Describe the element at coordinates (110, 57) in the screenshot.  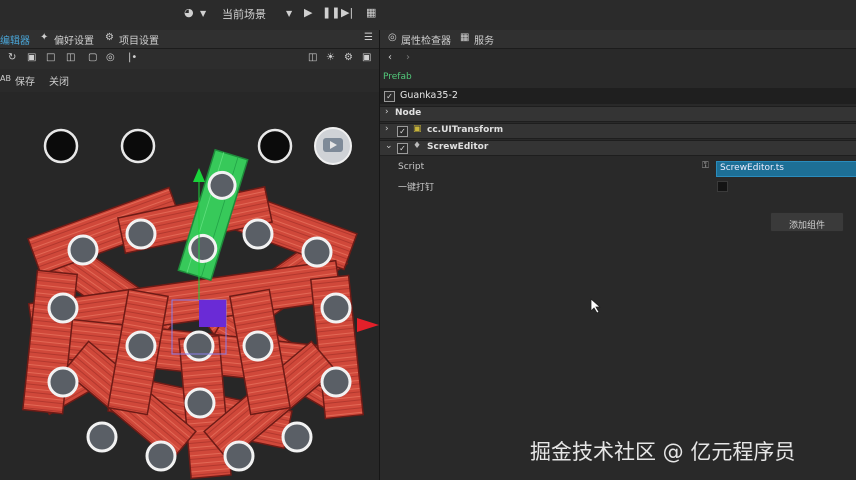
I see `snap-icon: ◎` at that location.